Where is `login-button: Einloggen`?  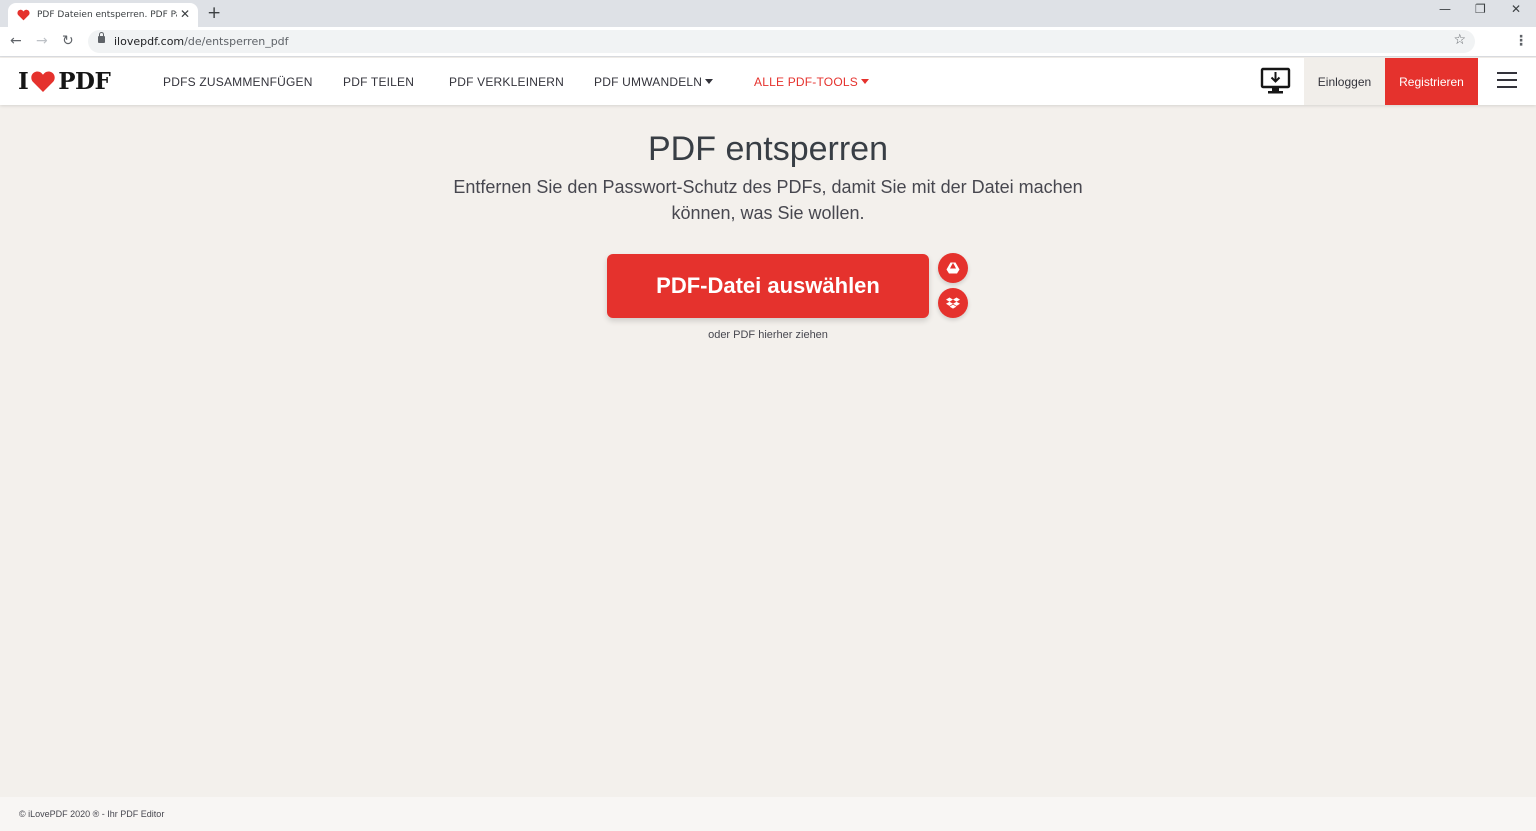
login-button: Einloggen is located at coordinates (1344, 81).